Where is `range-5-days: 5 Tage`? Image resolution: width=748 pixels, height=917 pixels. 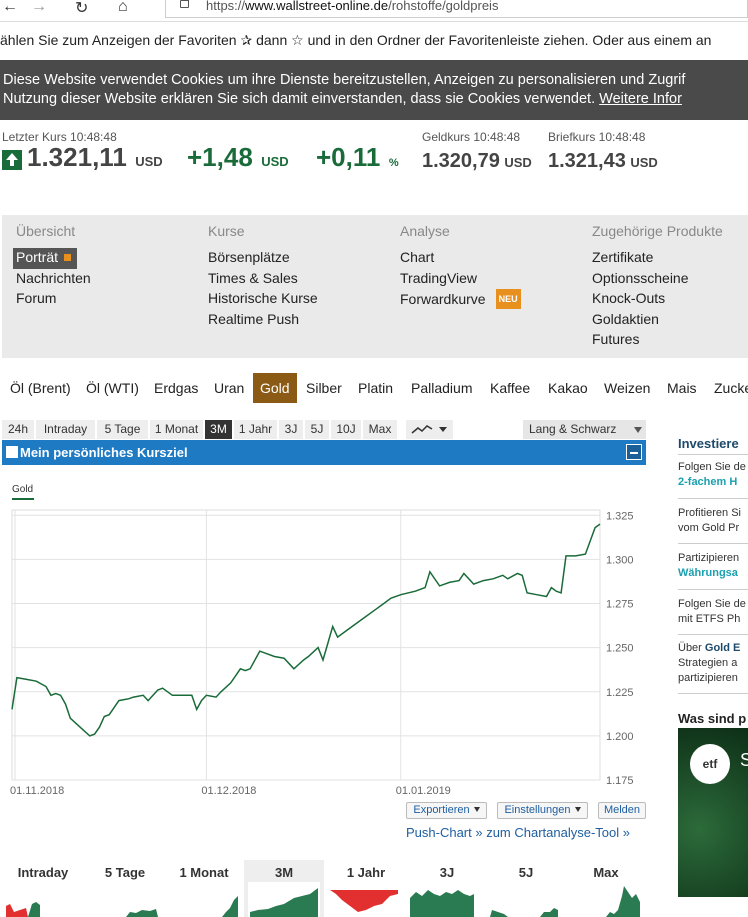
range-5-days: 5 Tage is located at coordinates (122, 429).